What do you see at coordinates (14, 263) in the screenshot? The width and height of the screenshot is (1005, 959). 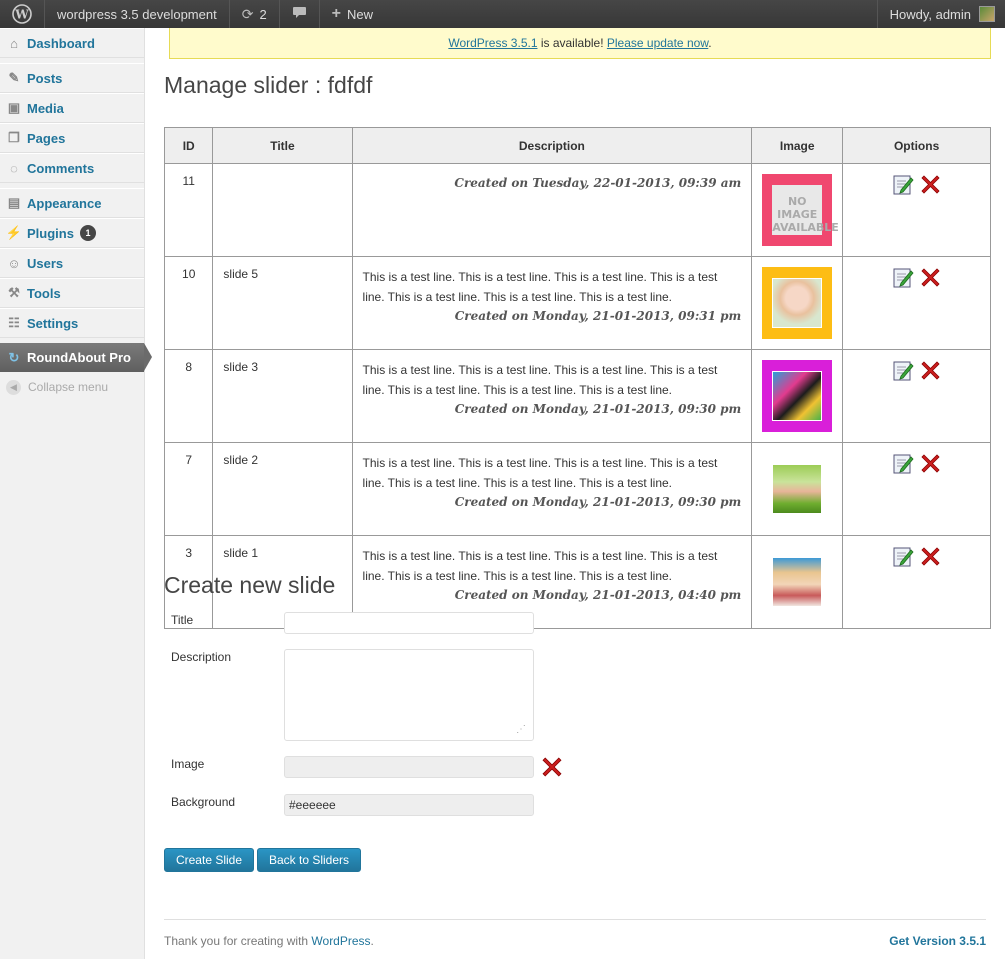 I see `users-icon: ☺` at bounding box center [14, 263].